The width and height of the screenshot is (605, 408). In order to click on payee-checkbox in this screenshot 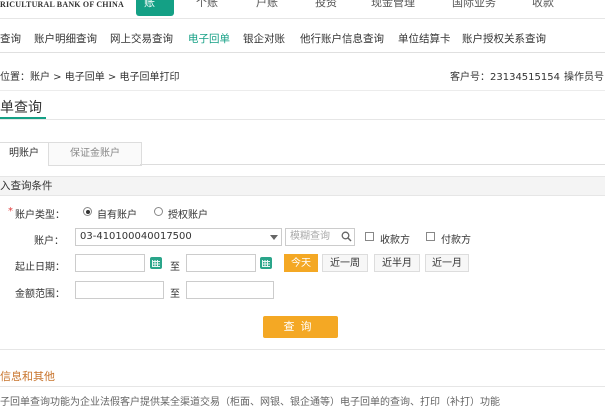, I will do `click(369, 236)`.